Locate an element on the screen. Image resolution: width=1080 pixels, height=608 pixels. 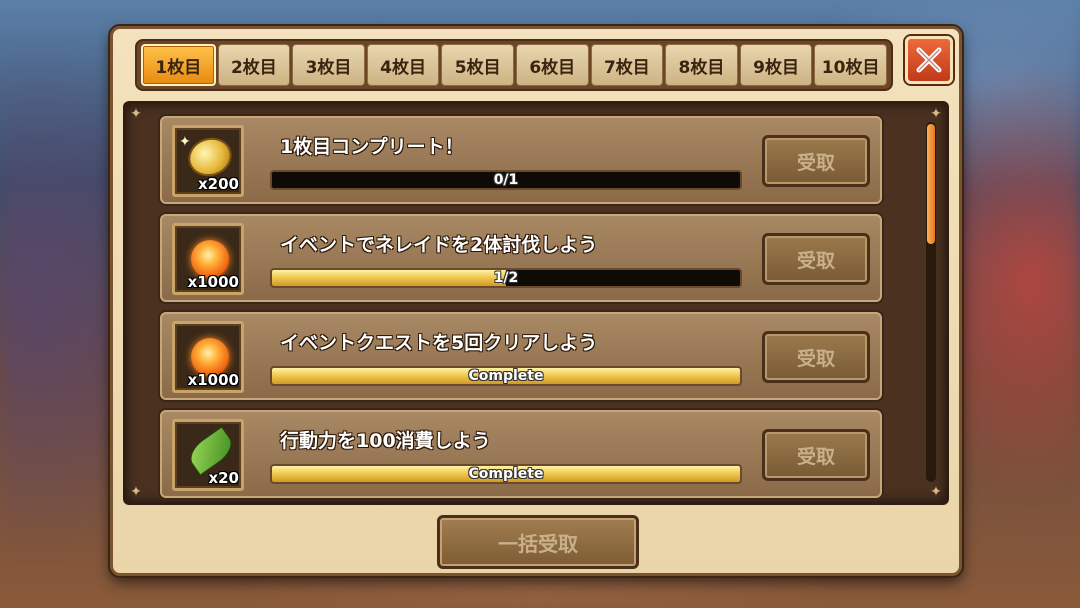
scrollbar is located at coordinates (931, 302).